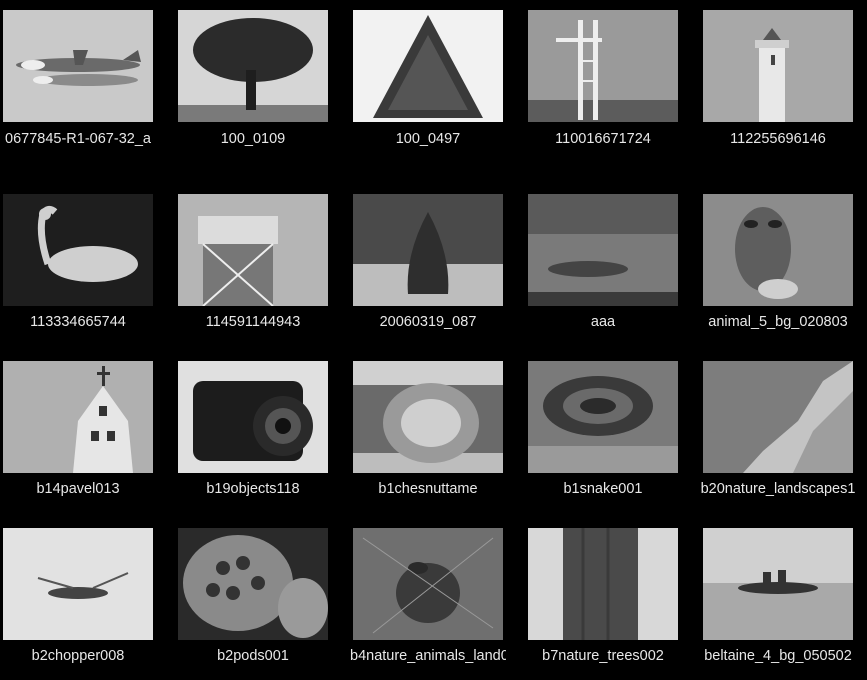  Describe the element at coordinates (253, 139) in the screenshot. I see `item-name: 100_0109` at that location.